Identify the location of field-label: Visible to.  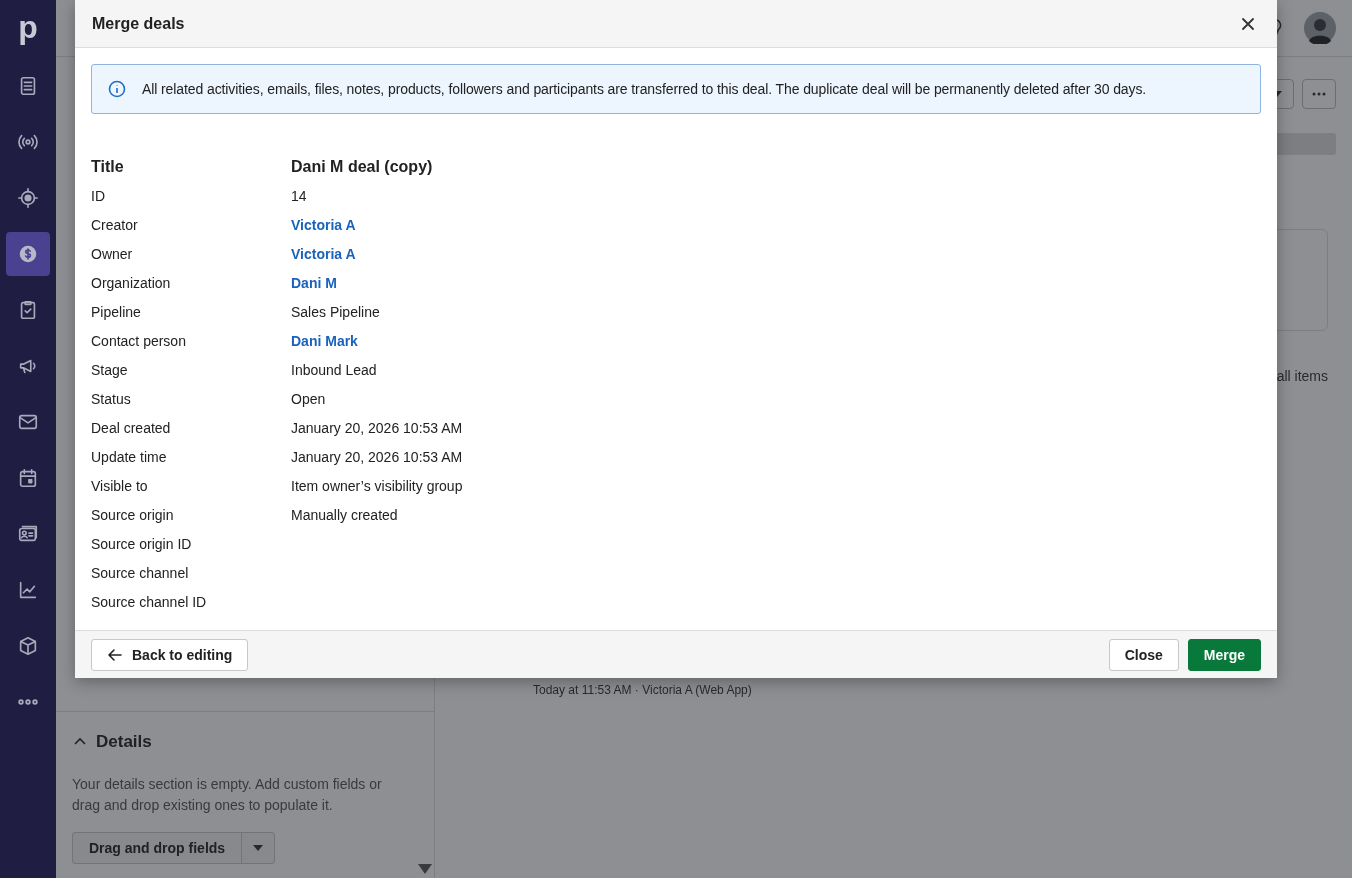
(120, 485).